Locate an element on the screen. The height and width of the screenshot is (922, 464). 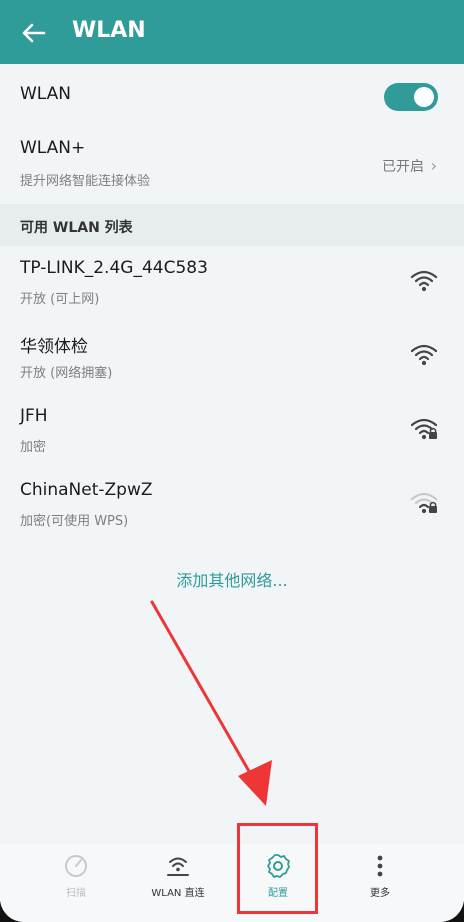
network-name: ChinaNet-ZpwZ is located at coordinates (86, 490).